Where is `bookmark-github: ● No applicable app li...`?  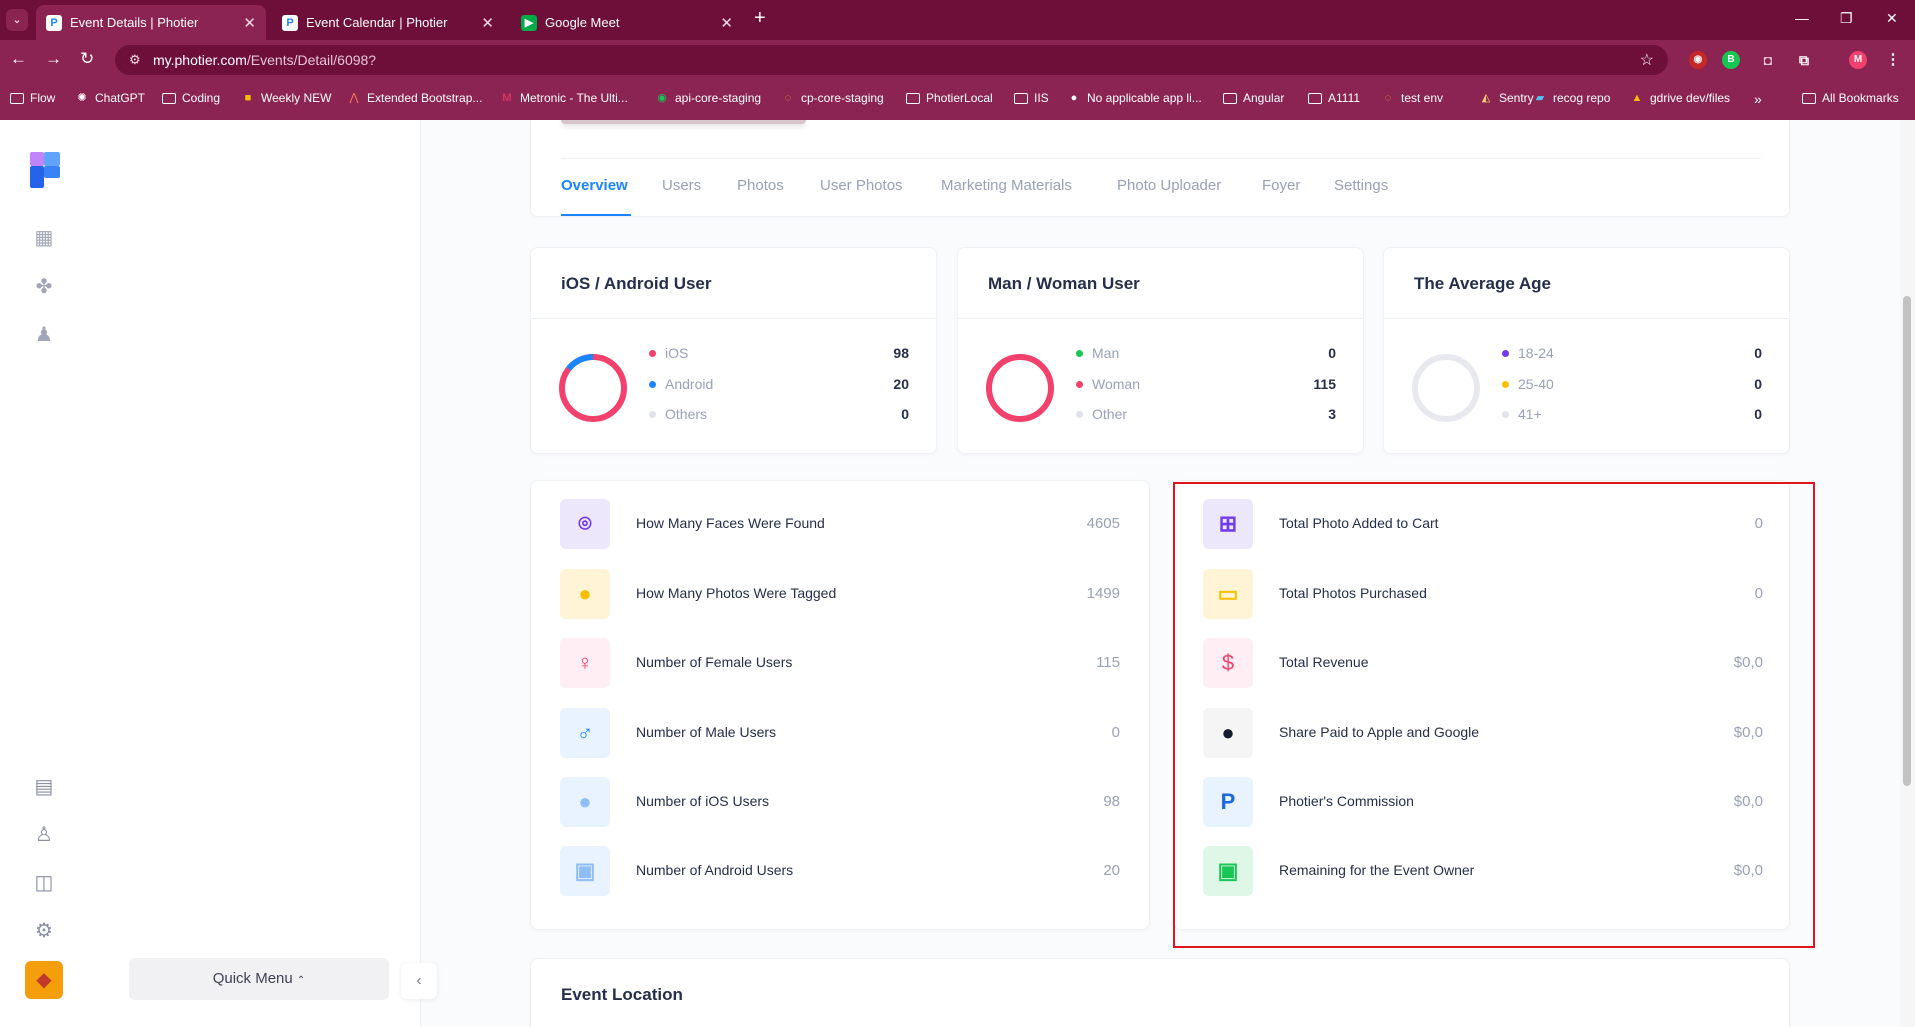
bookmark-github: ● No applicable app li... is located at coordinates (1134, 98).